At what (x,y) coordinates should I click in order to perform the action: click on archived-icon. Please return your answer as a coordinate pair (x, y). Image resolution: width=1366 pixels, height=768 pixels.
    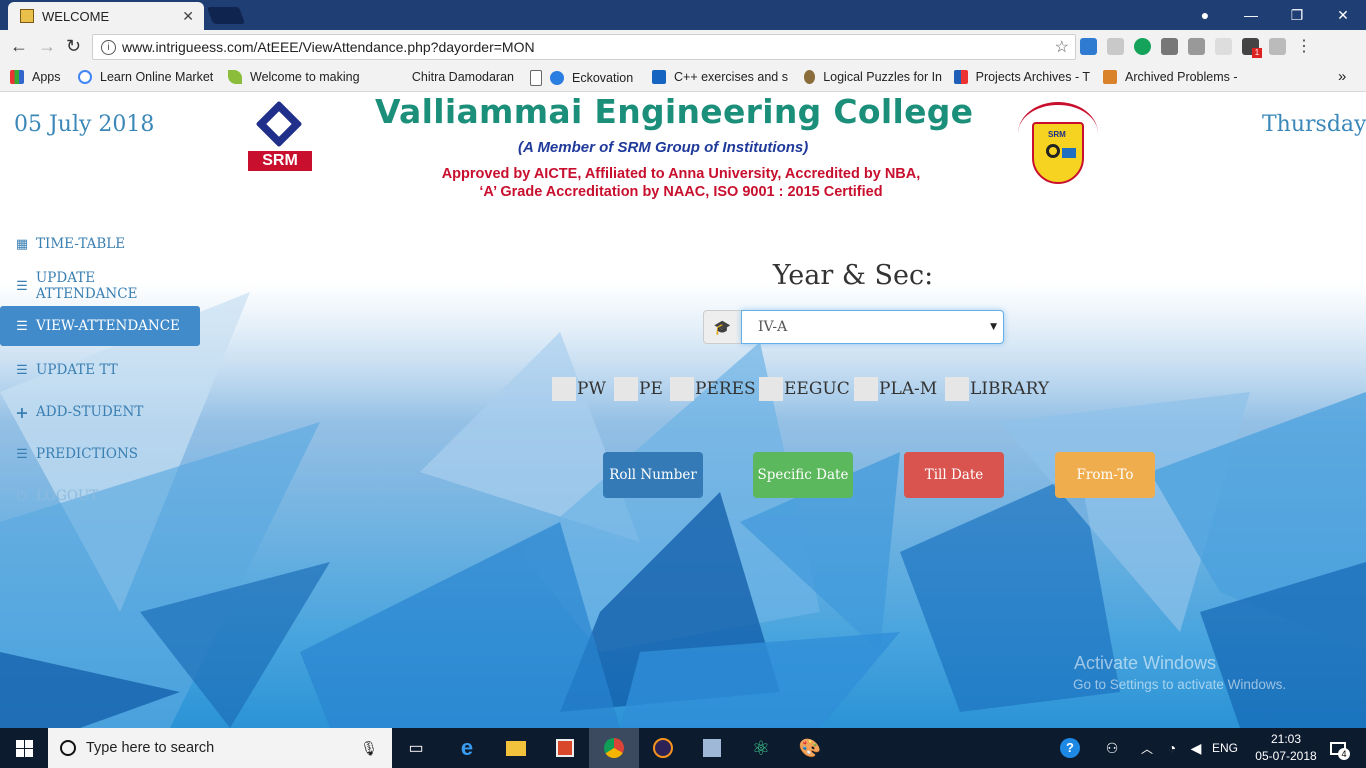
    Looking at the image, I should click on (1110, 77).